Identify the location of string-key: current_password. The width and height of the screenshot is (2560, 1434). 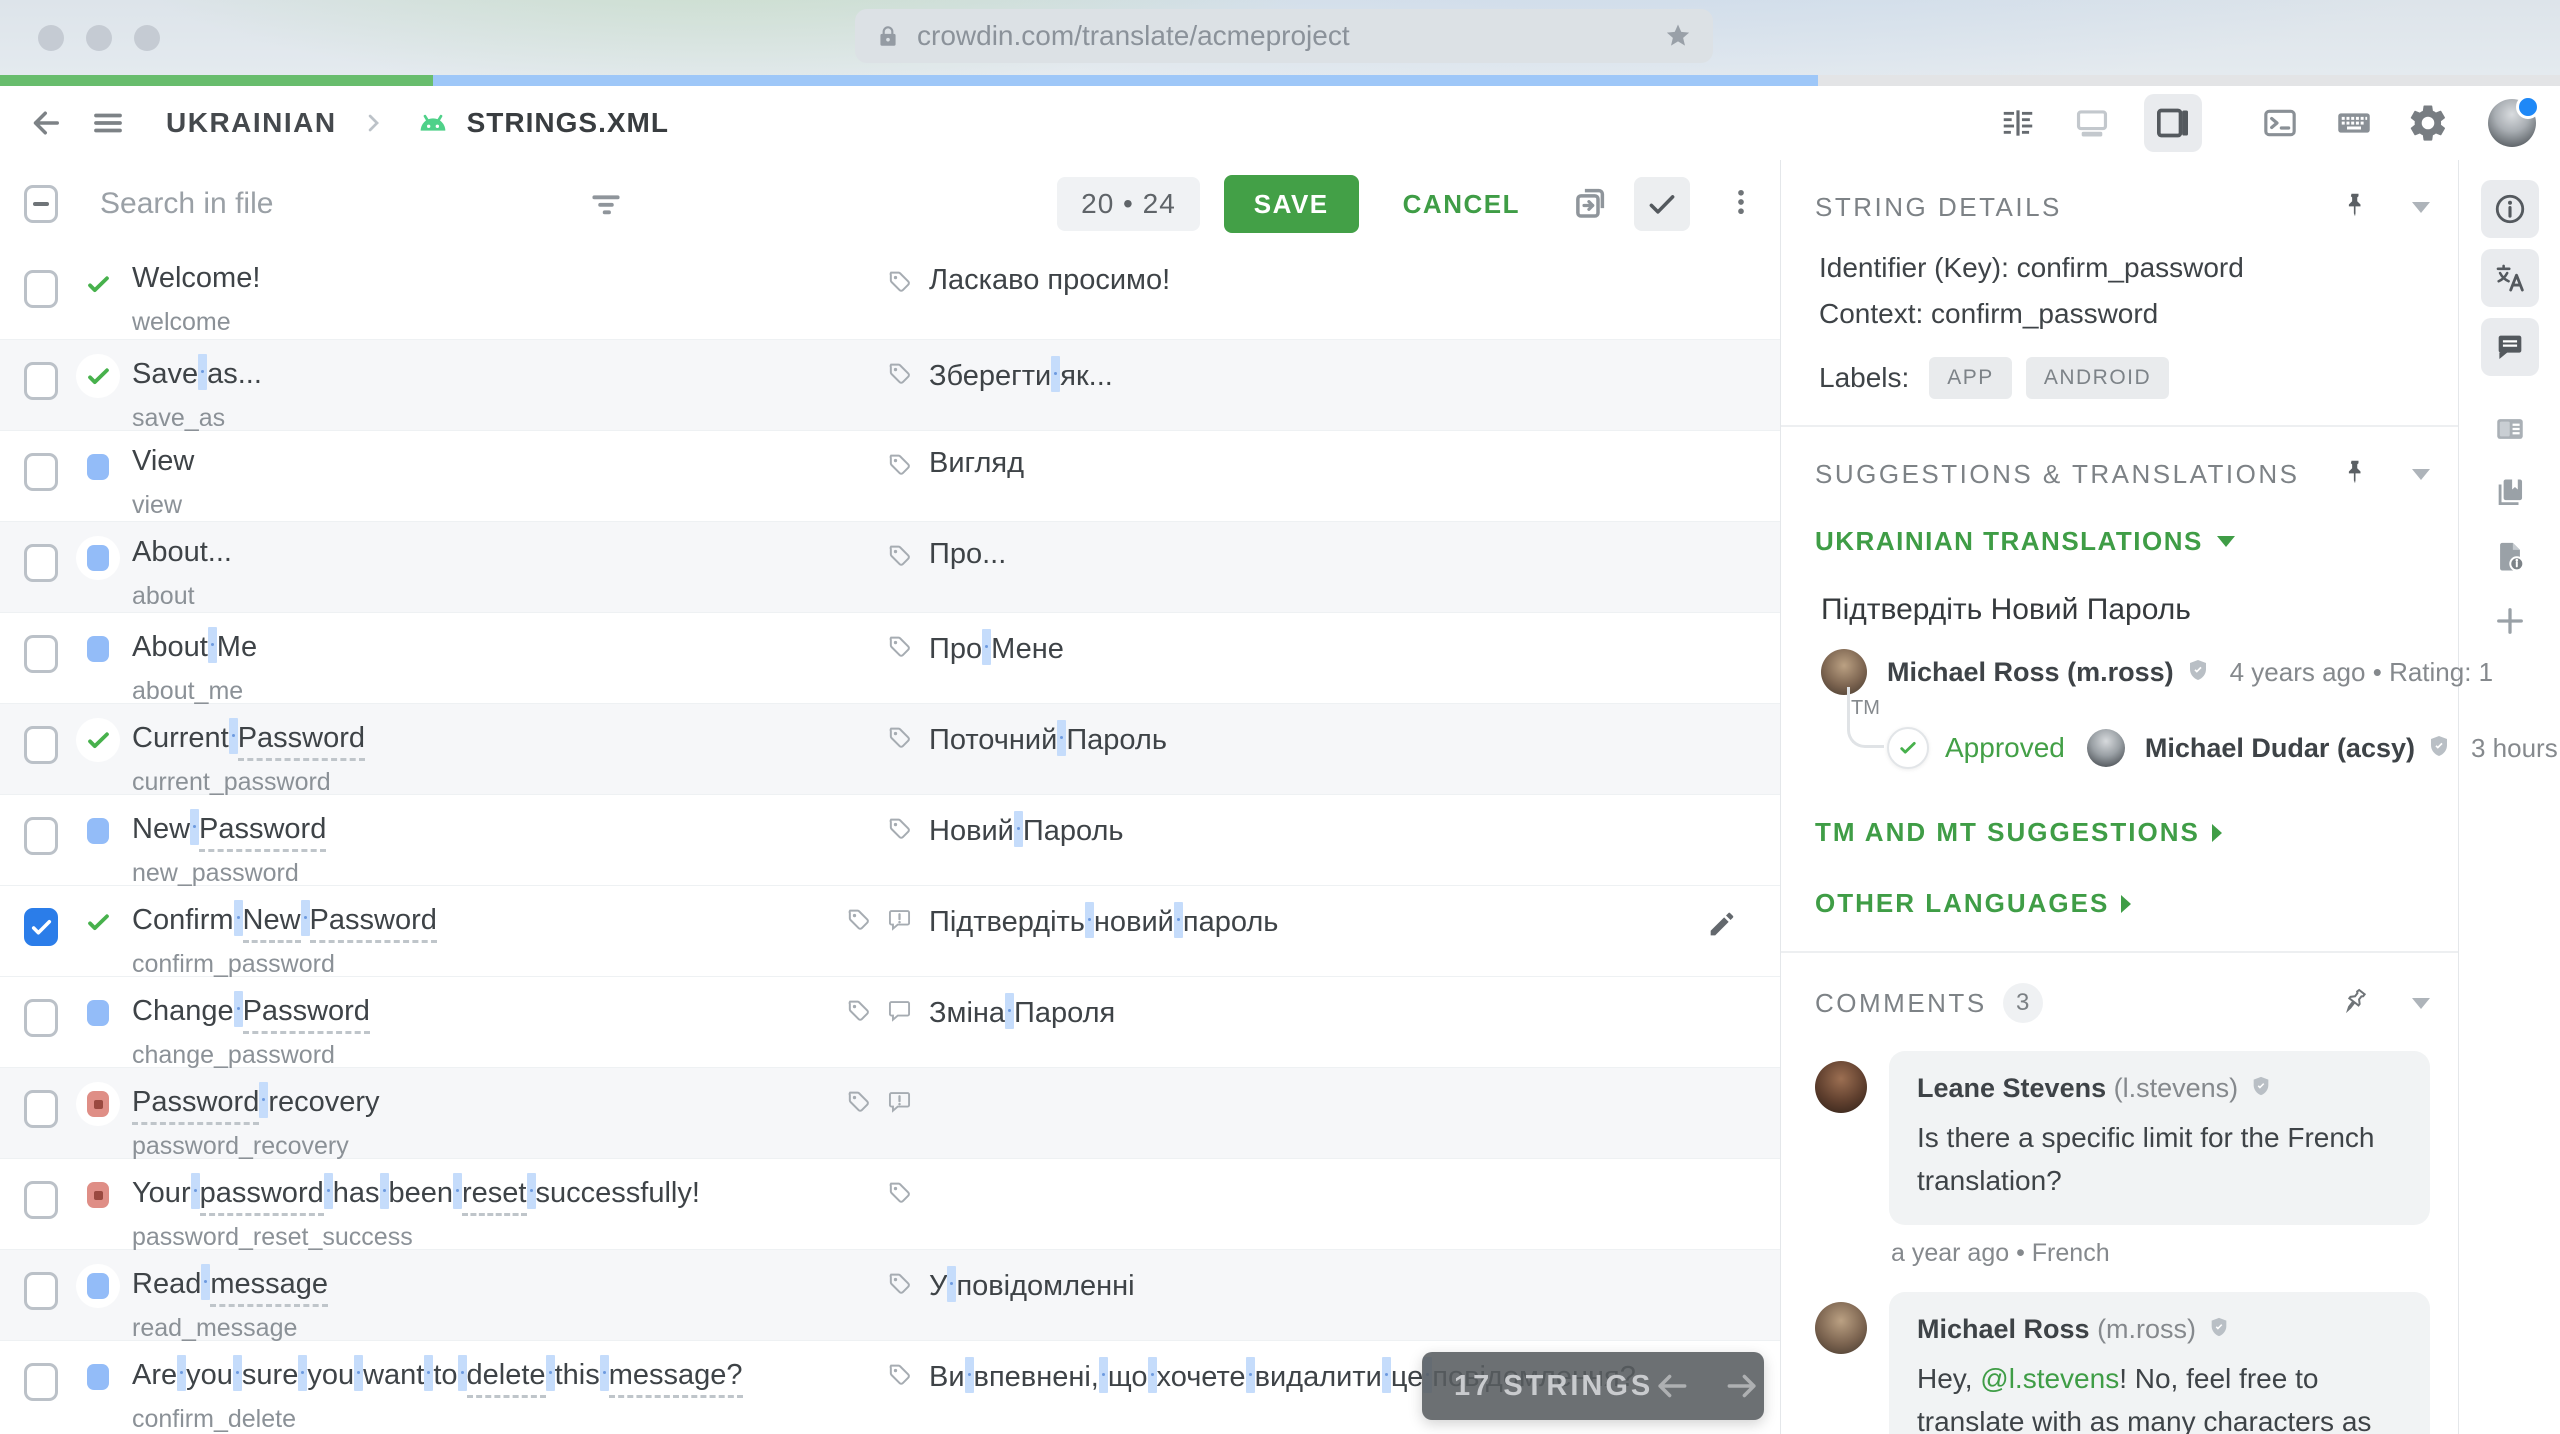
(231, 782).